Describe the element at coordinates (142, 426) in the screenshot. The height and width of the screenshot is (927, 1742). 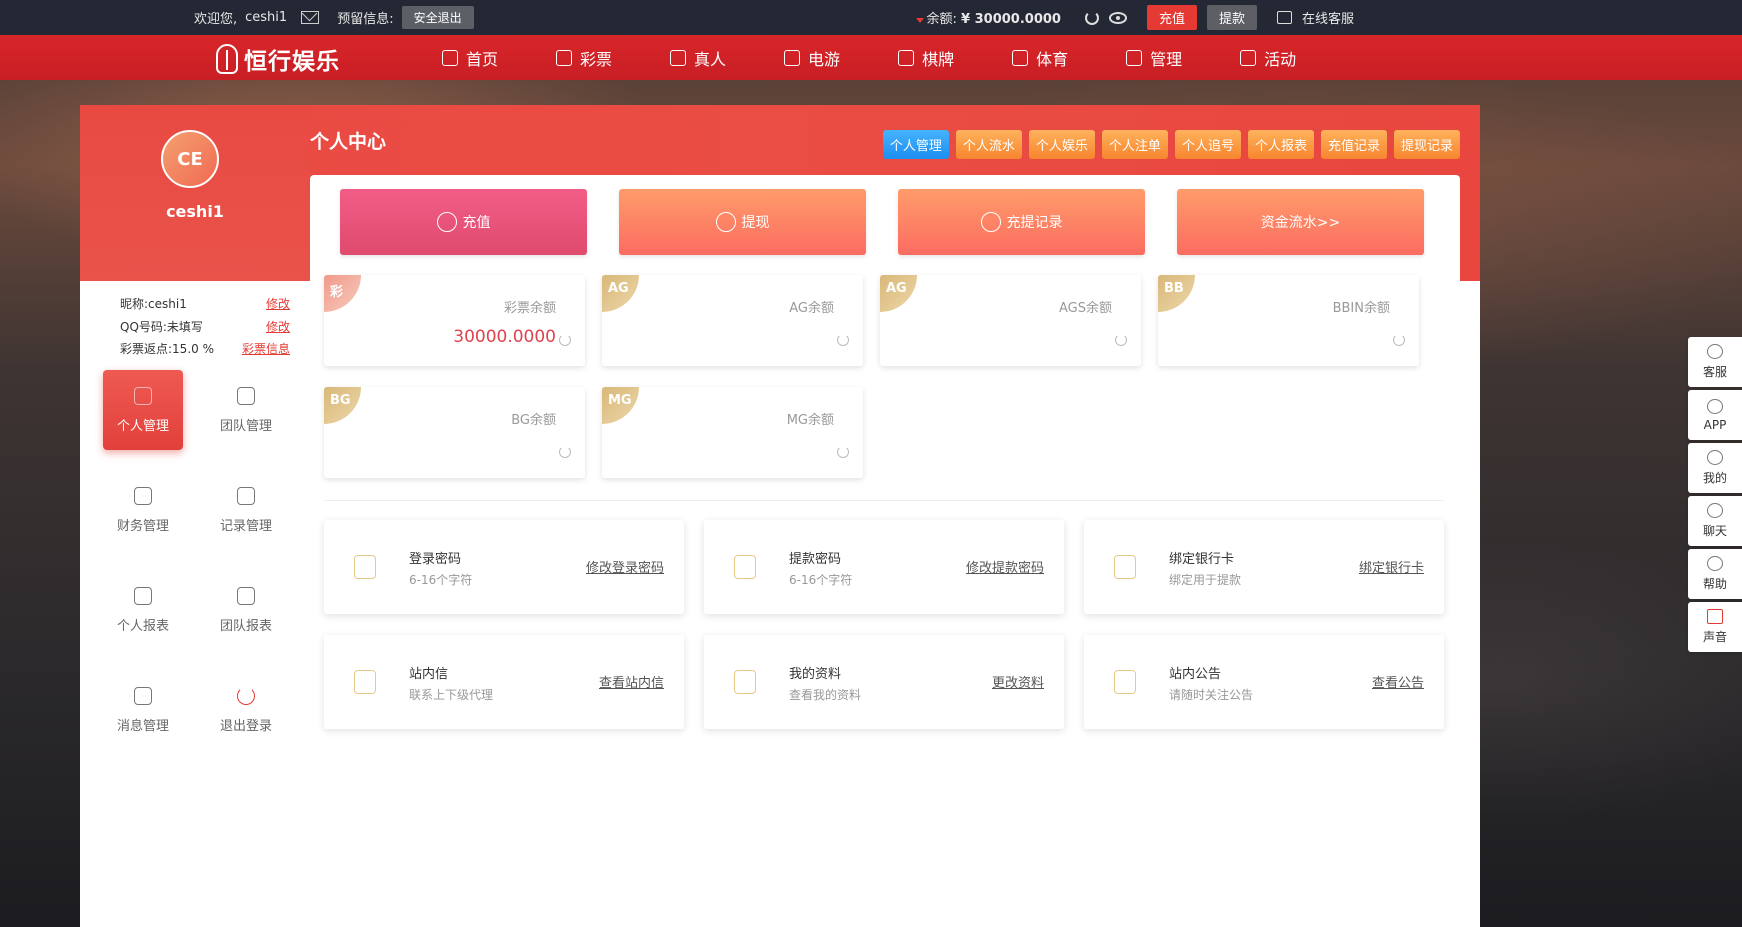
I see `menu-item-label: 个人管理` at that location.